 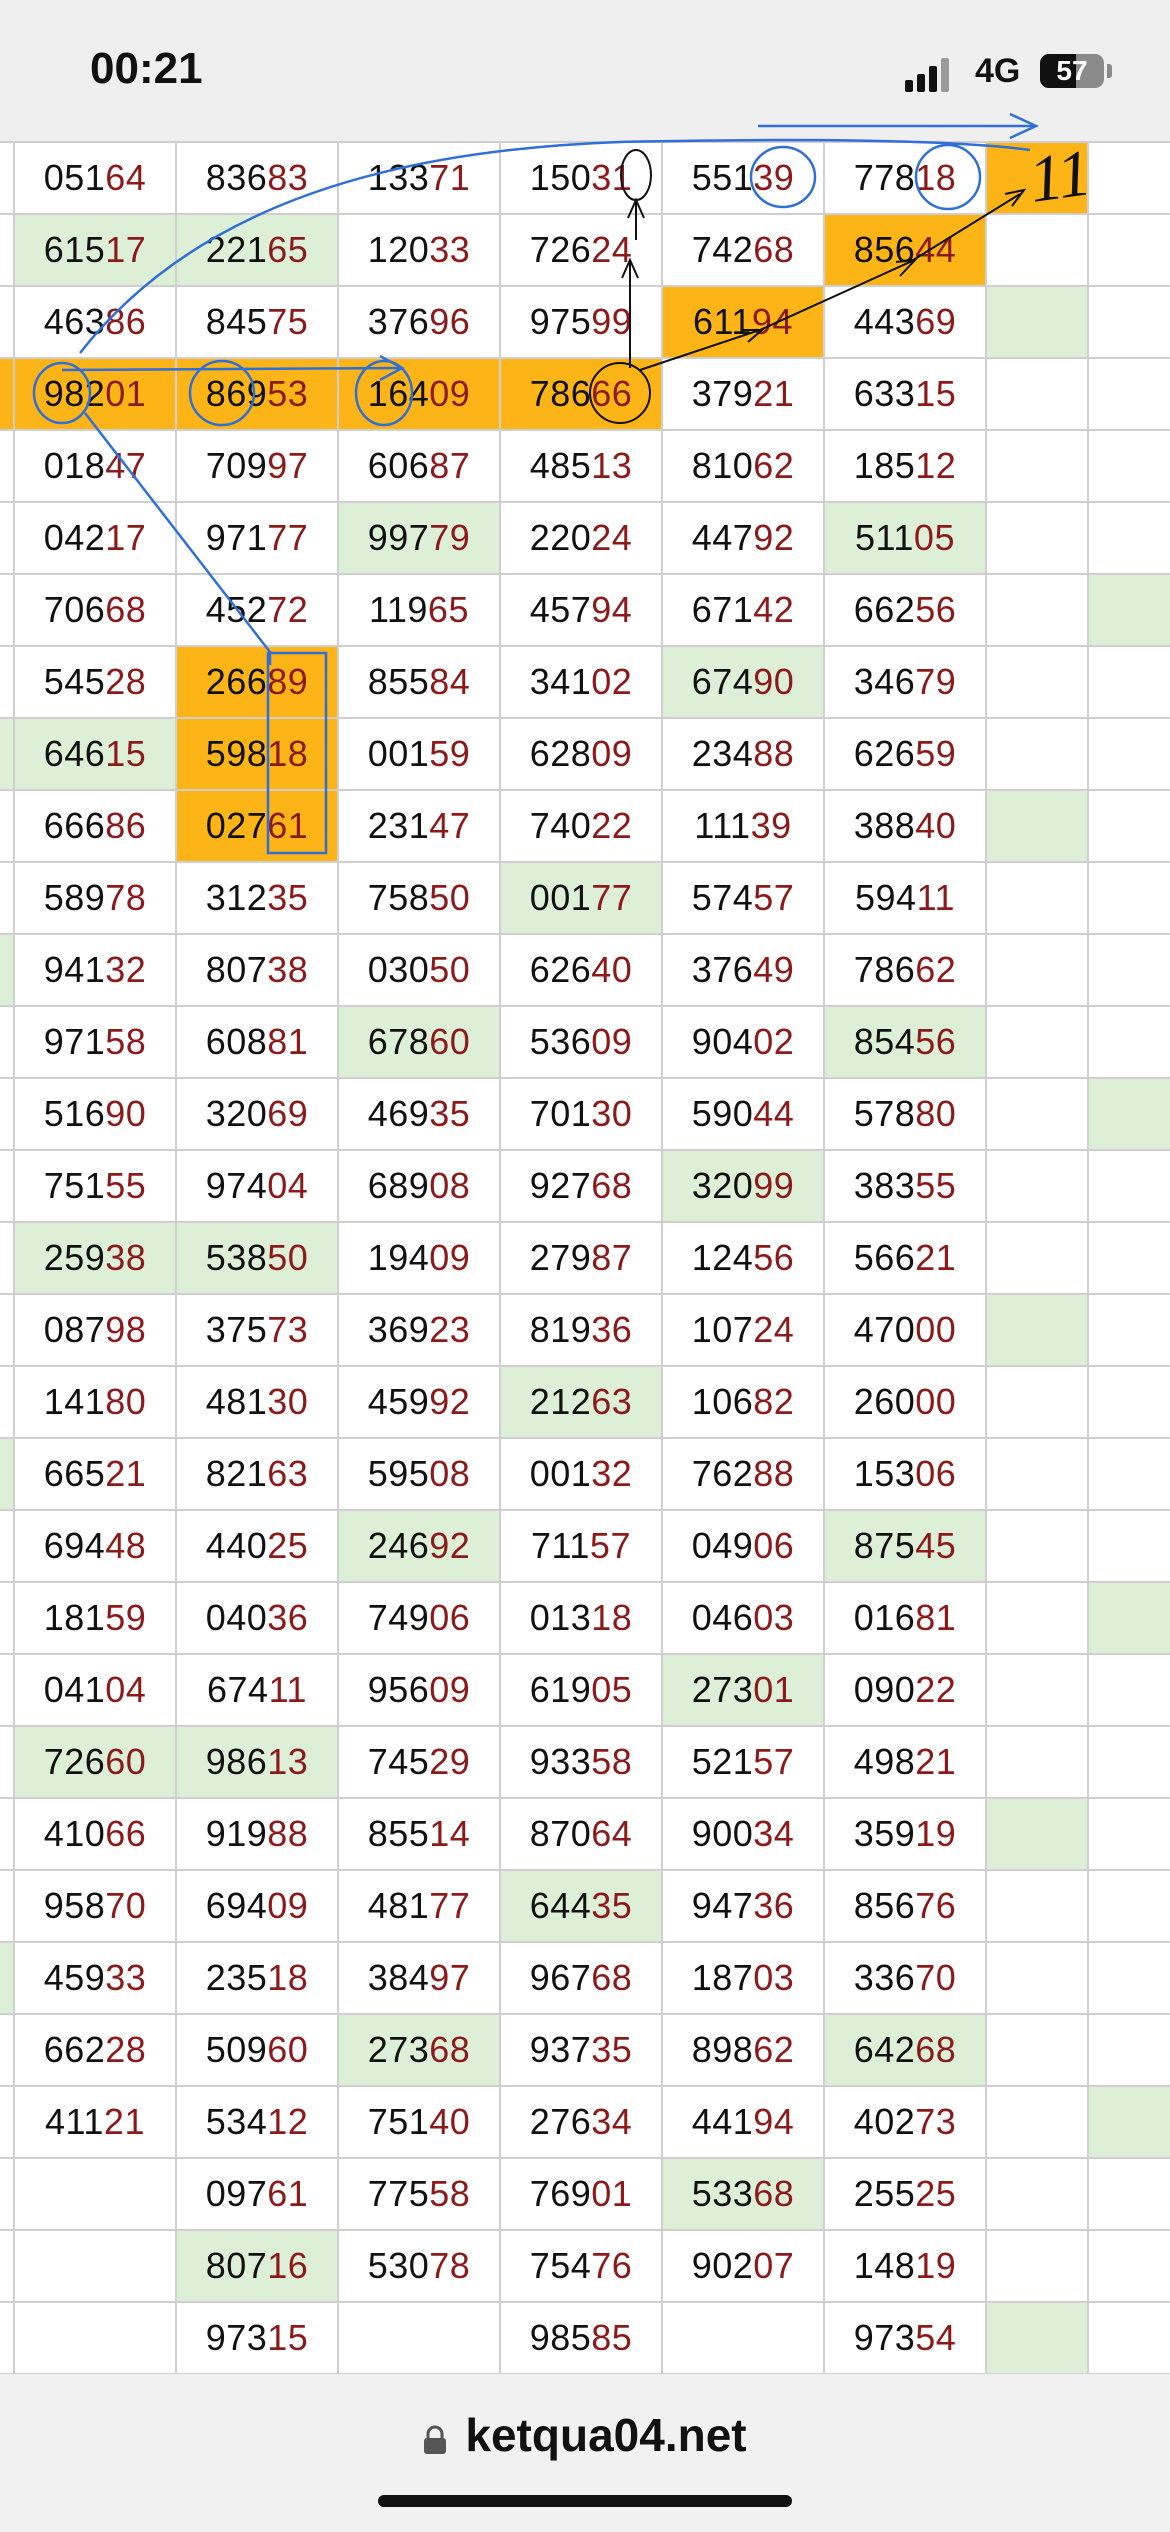 I want to click on table-cell: 41121, so click(x=95, y=2122).